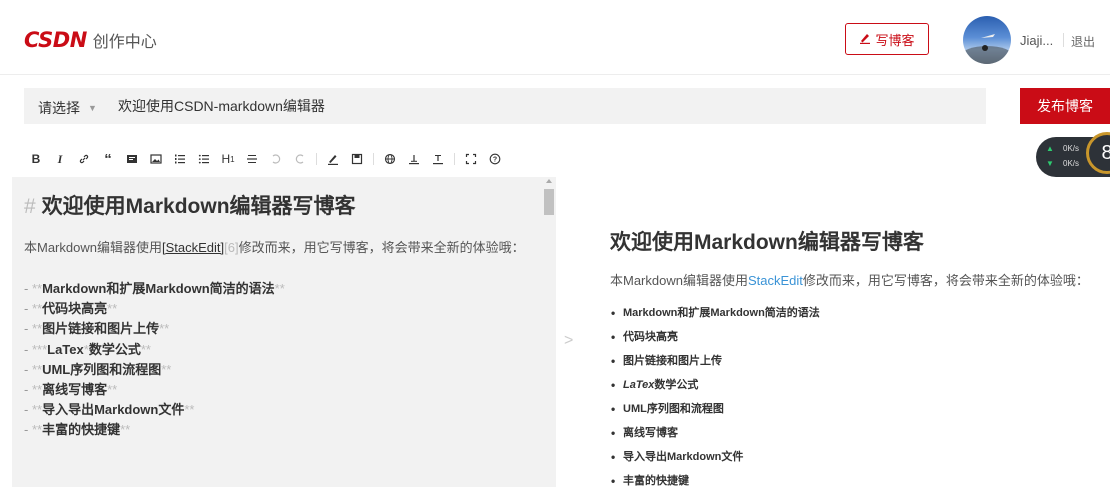  I want to click on pen-button, so click(333, 159).